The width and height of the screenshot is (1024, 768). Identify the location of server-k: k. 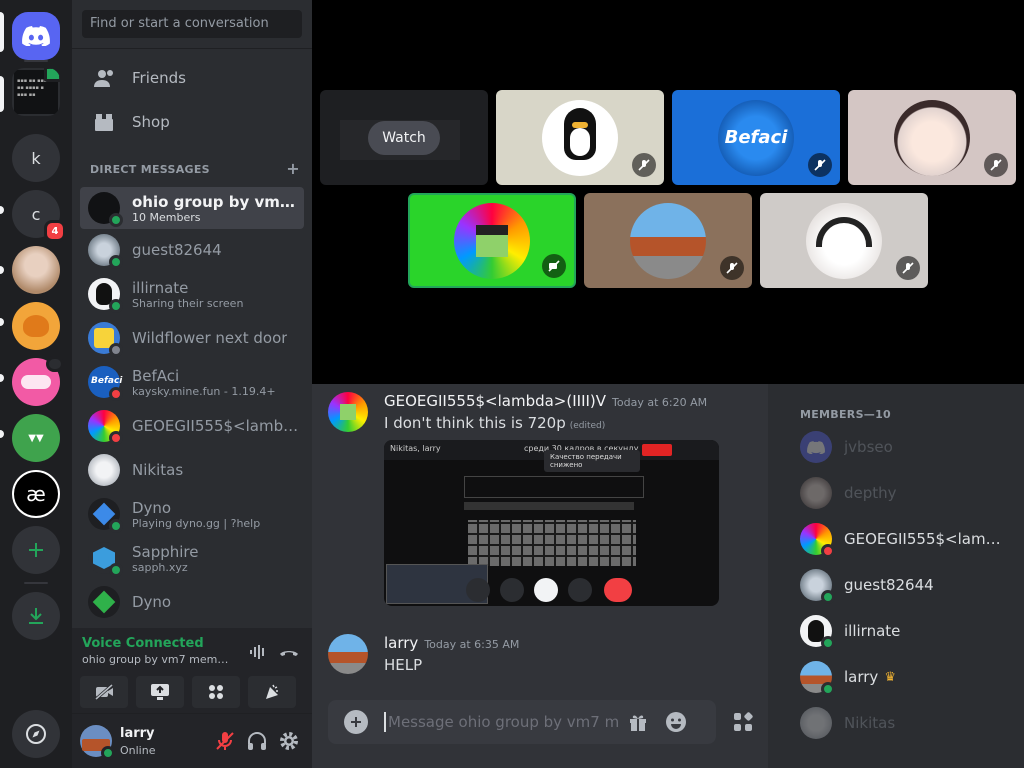
(36, 158).